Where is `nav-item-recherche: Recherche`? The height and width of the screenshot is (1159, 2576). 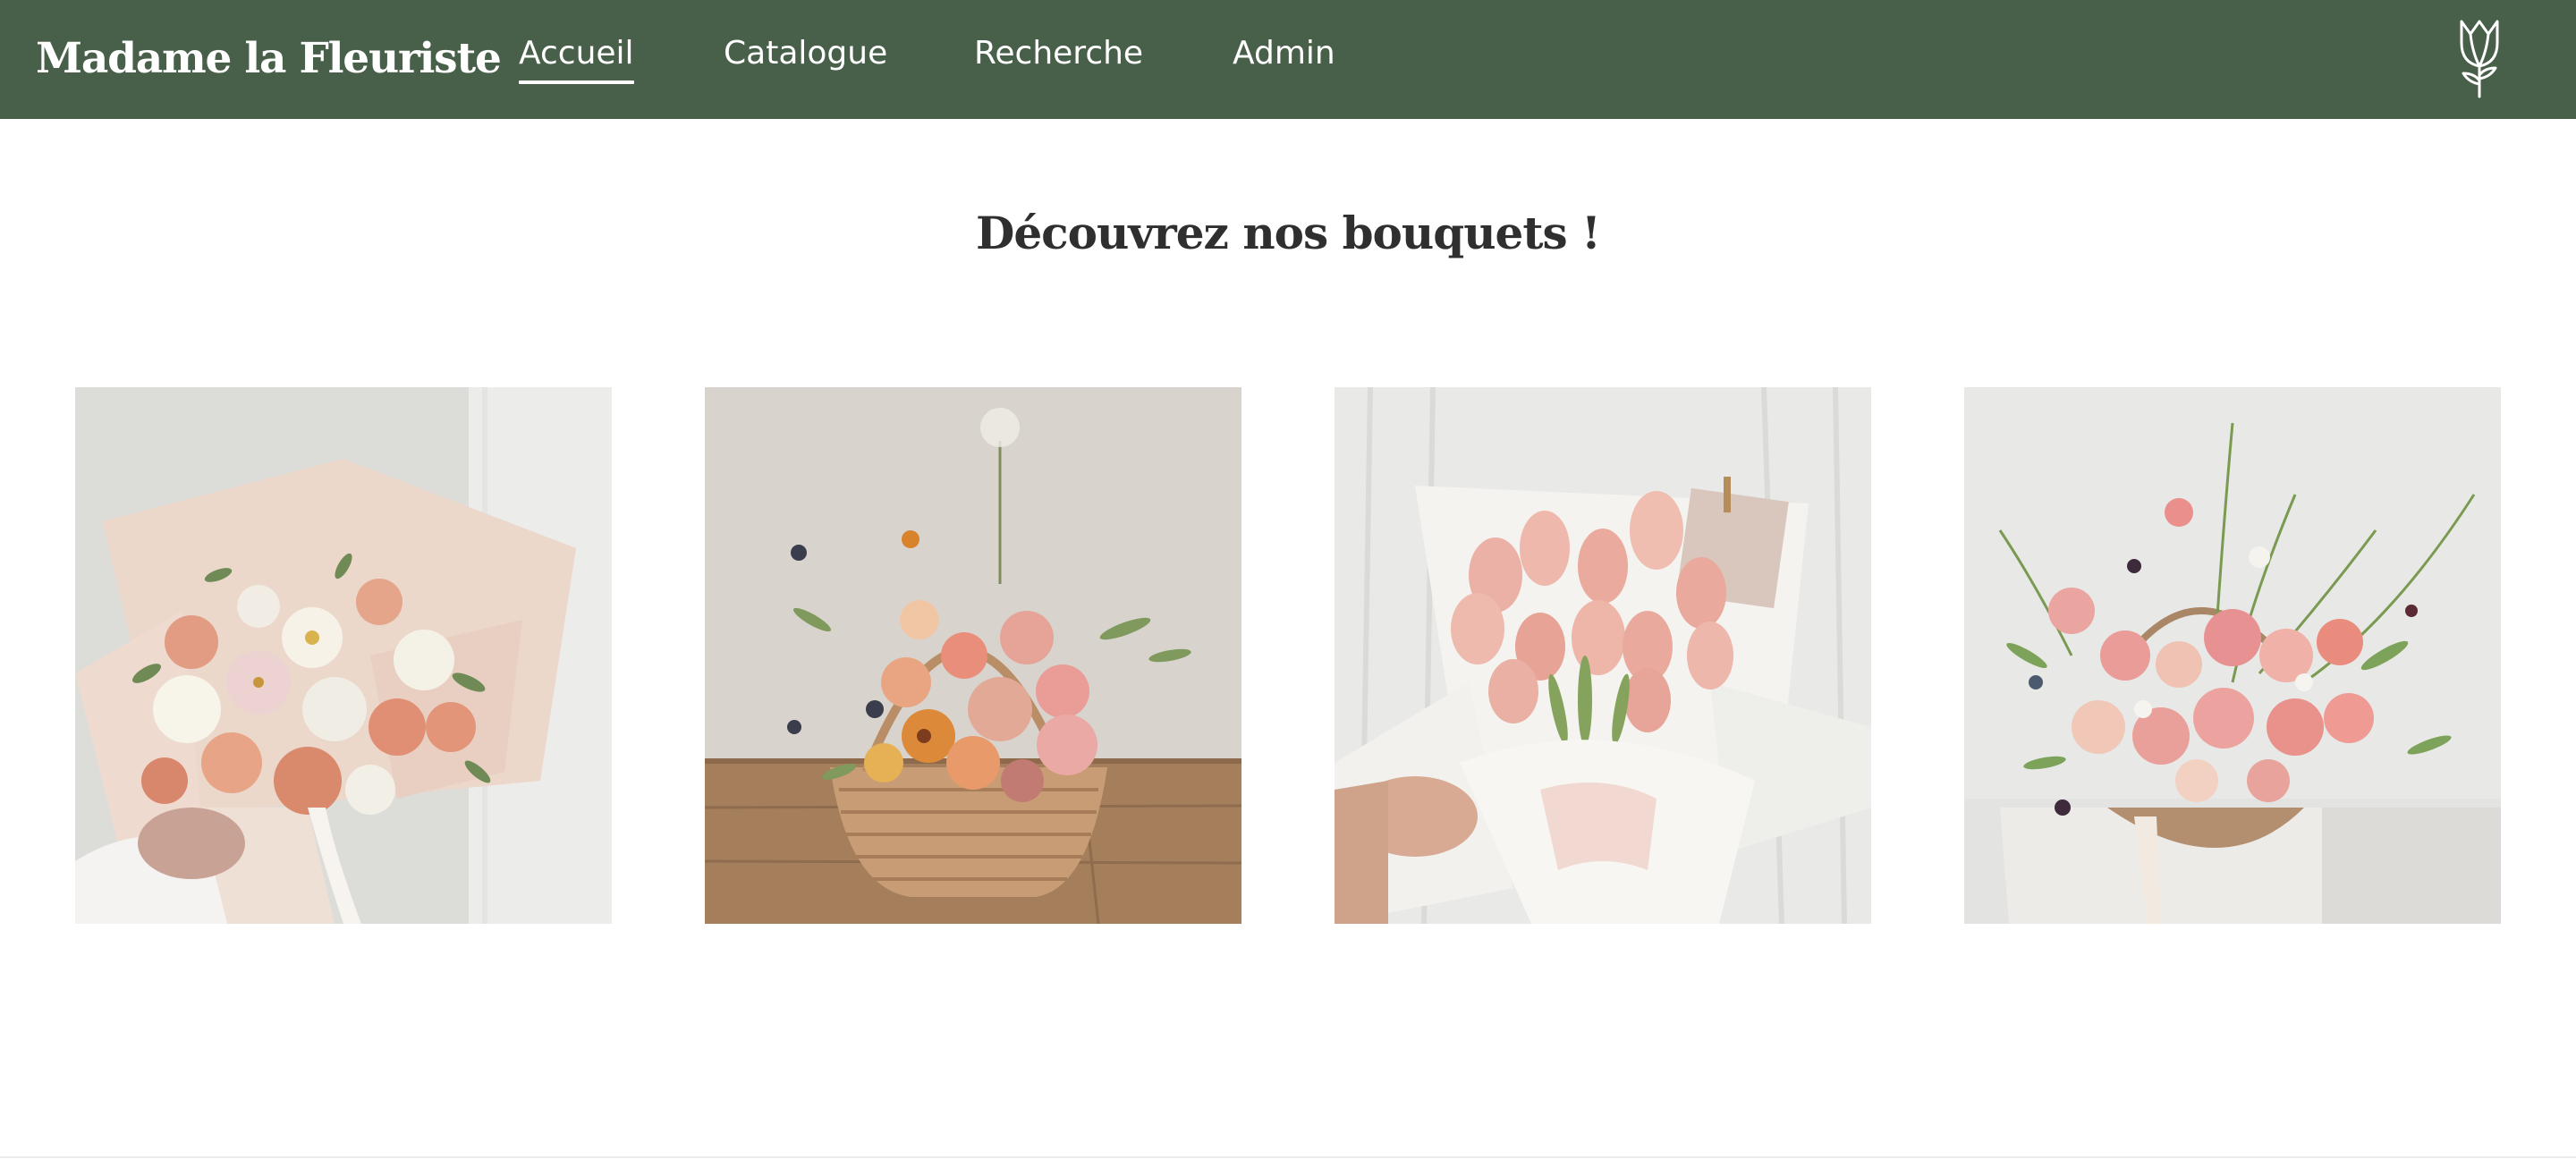
nav-item-recherche: Recherche is located at coordinates (1058, 53).